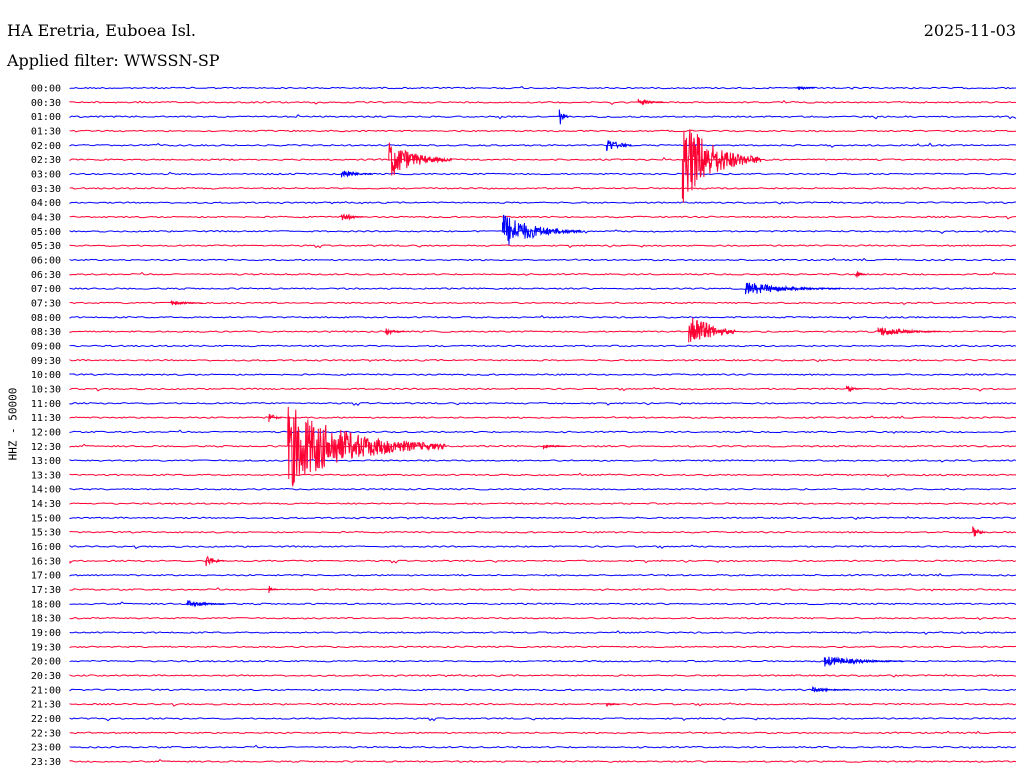 Image resolution: width=1024 pixels, height=780 pixels. I want to click on row-time-label: 02:00, so click(46, 146).